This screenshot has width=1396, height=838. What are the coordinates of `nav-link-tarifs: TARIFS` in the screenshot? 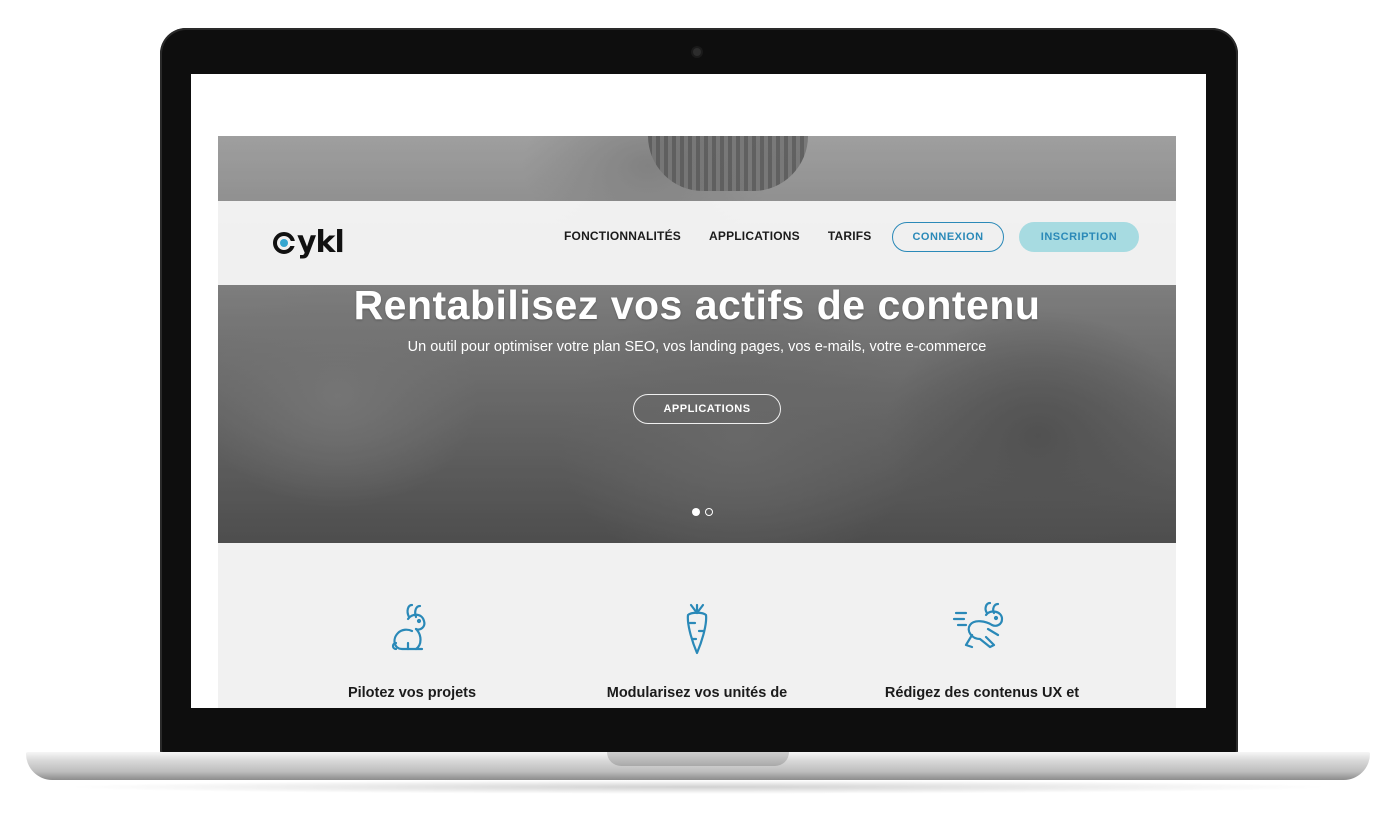 It's located at (850, 236).